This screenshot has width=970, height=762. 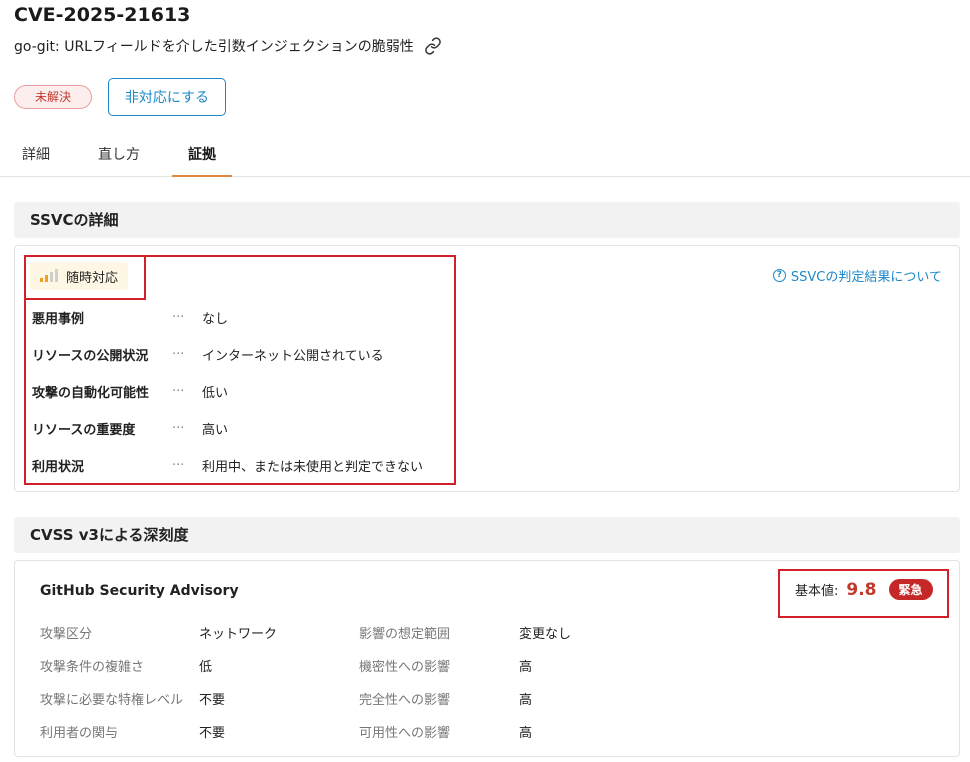 I want to click on metric-label: 攻撃区分, so click(x=66, y=634).